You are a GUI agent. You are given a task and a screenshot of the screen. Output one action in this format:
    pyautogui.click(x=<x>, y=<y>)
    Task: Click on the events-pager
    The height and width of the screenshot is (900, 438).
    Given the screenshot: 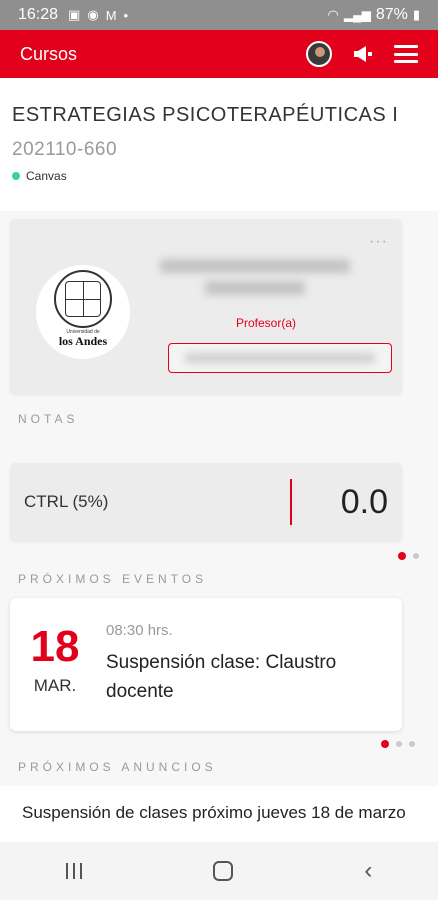 What is the action you would take?
    pyautogui.click(x=398, y=744)
    